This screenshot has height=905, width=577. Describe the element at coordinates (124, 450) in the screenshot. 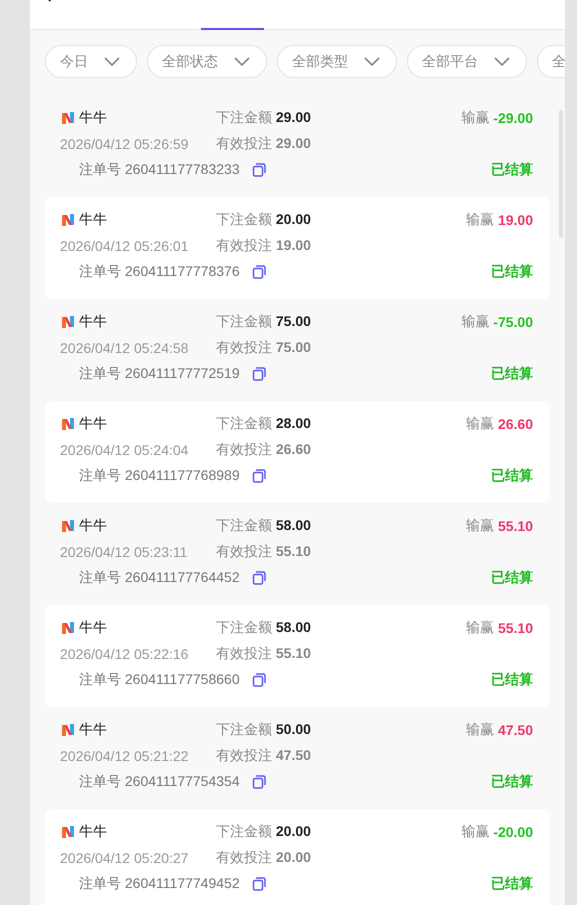

I see `bet-time: 2026/04/12 05:24:04` at that location.